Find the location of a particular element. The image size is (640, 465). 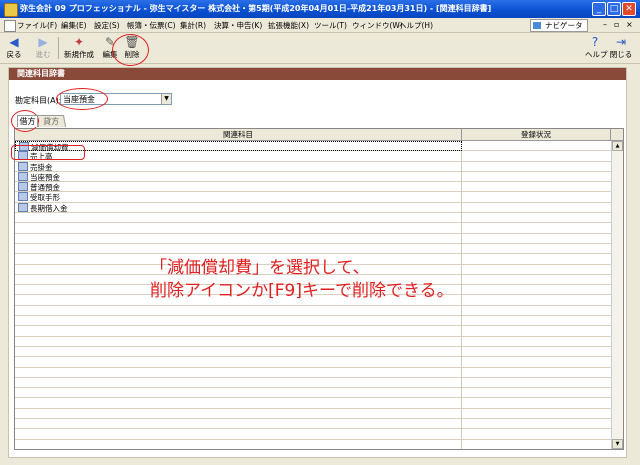

panel-header: 関連科目辞書 is located at coordinates (317, 74).